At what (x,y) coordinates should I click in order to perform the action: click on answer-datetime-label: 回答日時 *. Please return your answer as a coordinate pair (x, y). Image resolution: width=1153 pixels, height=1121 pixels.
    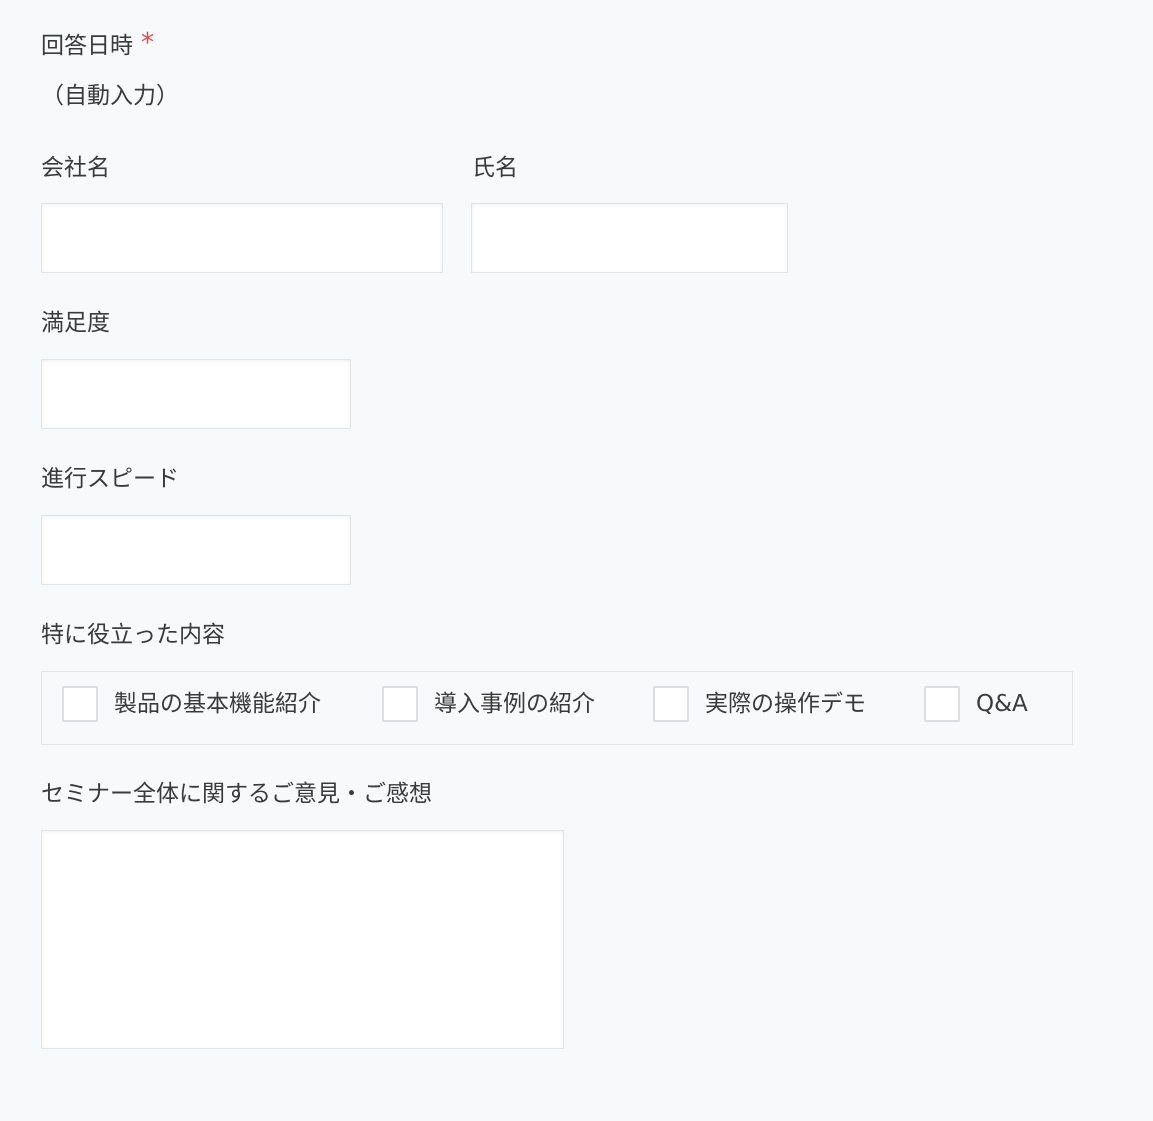
    Looking at the image, I should click on (97, 44).